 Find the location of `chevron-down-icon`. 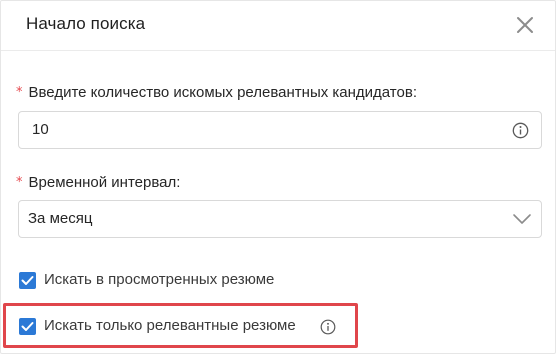

chevron-down-icon is located at coordinates (522, 219).